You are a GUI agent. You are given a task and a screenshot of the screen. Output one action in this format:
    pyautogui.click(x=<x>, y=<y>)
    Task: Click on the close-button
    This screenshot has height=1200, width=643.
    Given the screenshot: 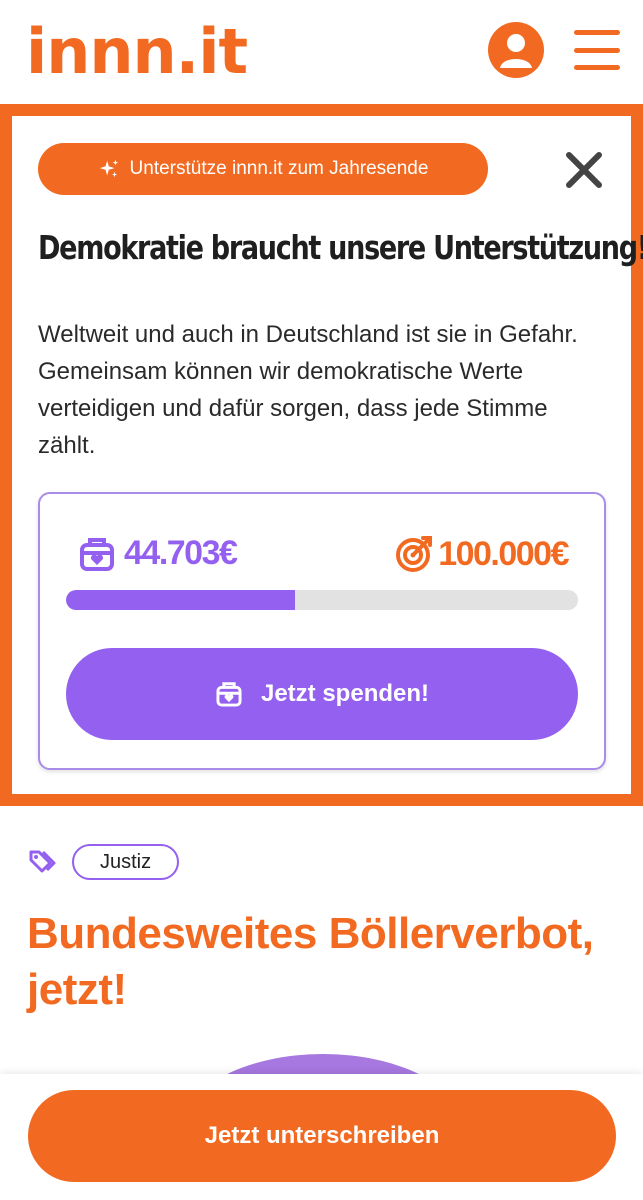 What is the action you would take?
    pyautogui.click(x=584, y=170)
    